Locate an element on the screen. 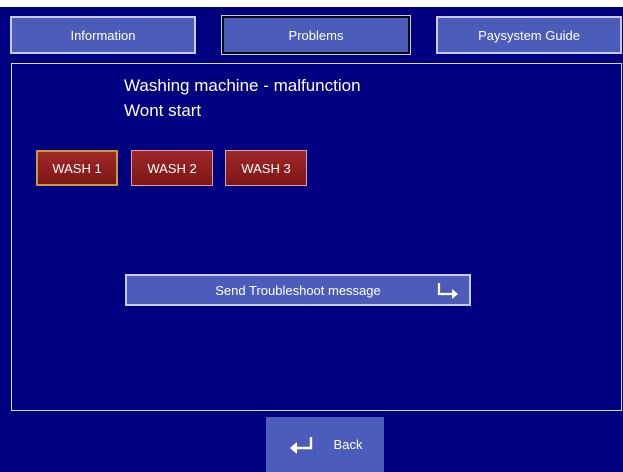 The height and width of the screenshot is (472, 623). wash-1-label: WASH 1 is located at coordinates (77, 168).